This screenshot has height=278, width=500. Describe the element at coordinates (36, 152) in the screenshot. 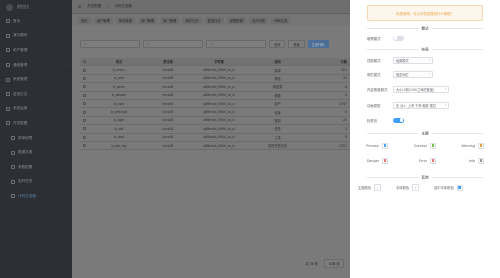

I see `sidebar-item: 数据字典` at that location.